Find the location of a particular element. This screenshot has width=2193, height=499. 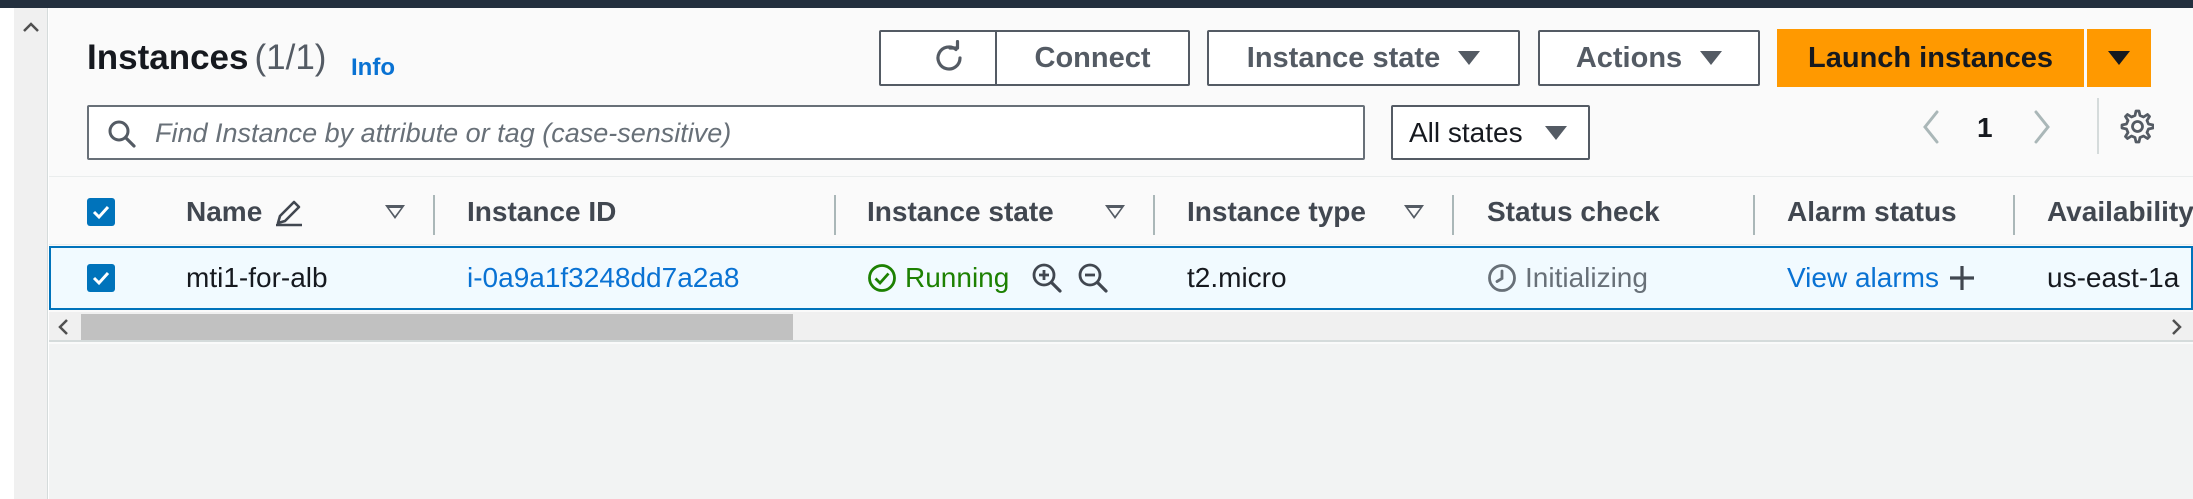

cell-instance-state: Running is located at coordinates (988, 278).